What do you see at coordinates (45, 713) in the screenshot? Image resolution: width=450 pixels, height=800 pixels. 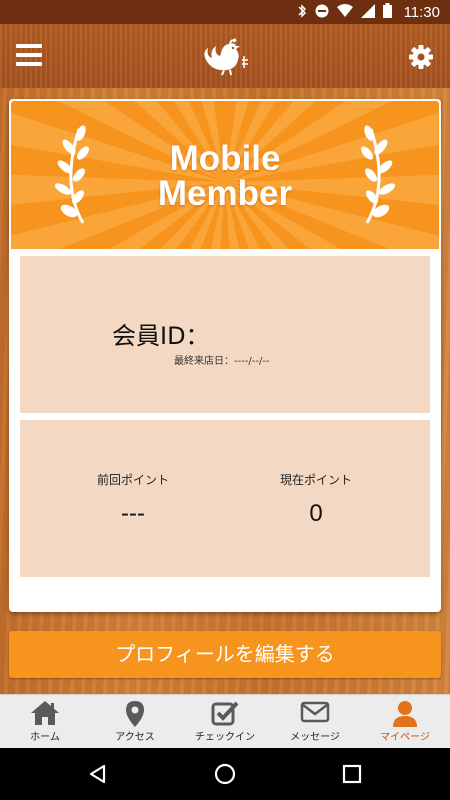 I see `home-icon` at bounding box center [45, 713].